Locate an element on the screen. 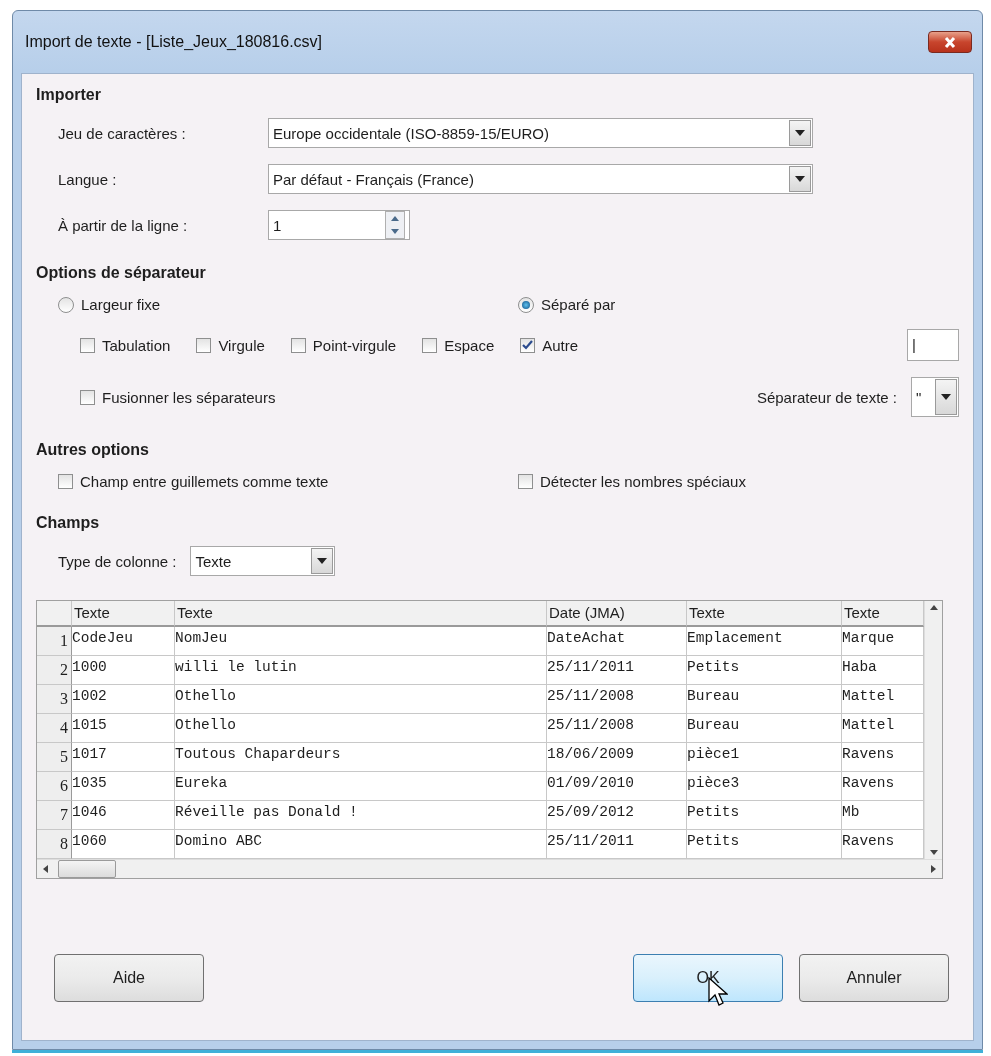  radio-label: Séparé par is located at coordinates (578, 304).